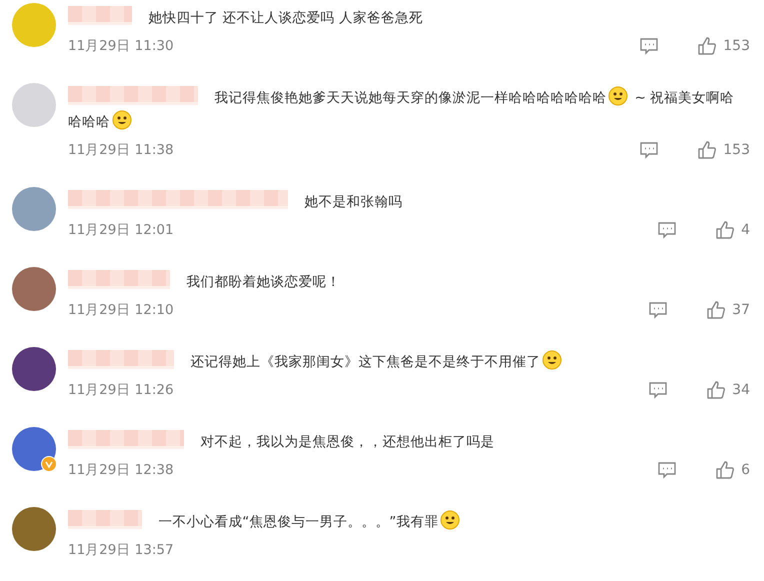 The height and width of the screenshot is (581, 764). I want to click on like-count: 34, so click(741, 390).